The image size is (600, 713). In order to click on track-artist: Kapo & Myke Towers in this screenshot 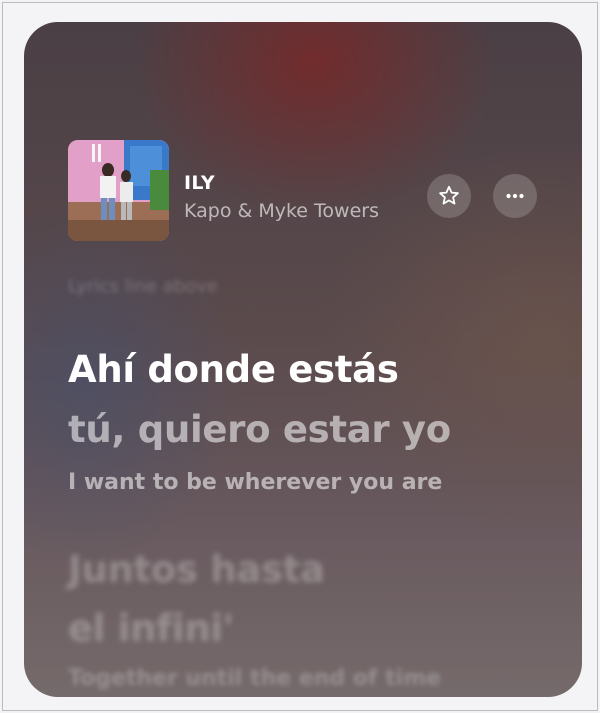, I will do `click(281, 211)`.